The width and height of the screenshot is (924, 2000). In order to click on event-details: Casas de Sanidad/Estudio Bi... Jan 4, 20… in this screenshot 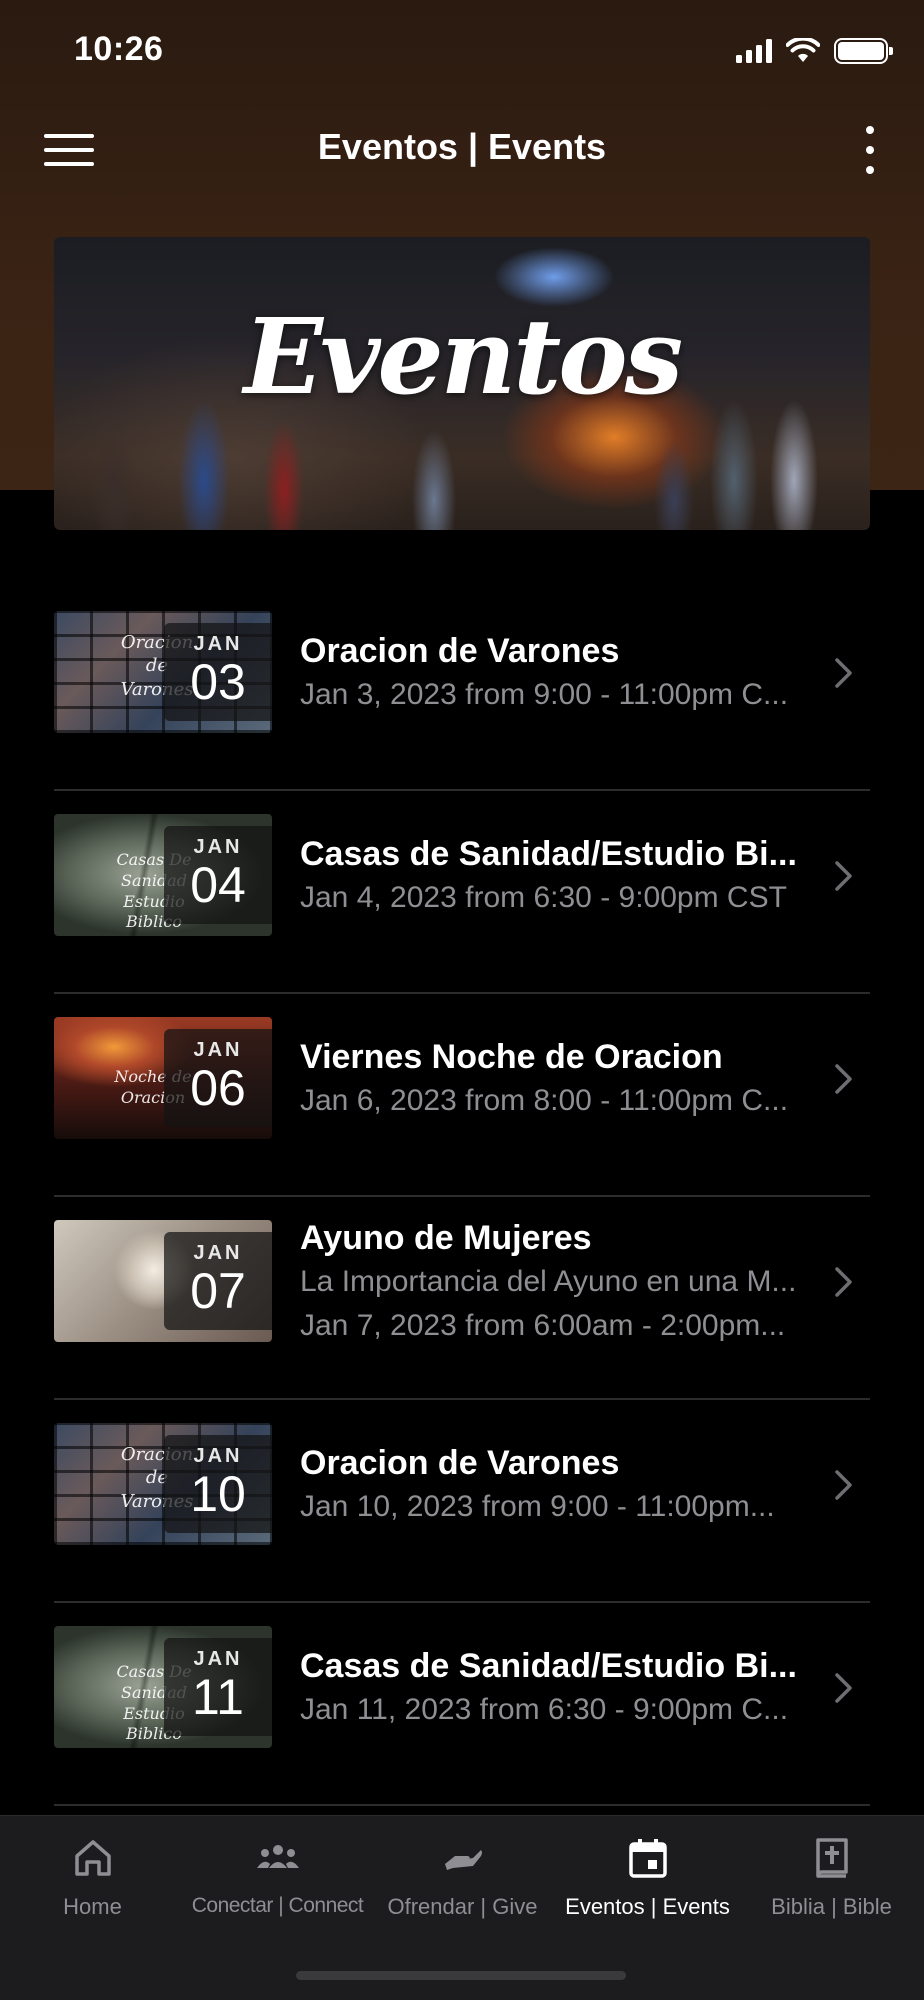, I will do `click(560, 875)`.